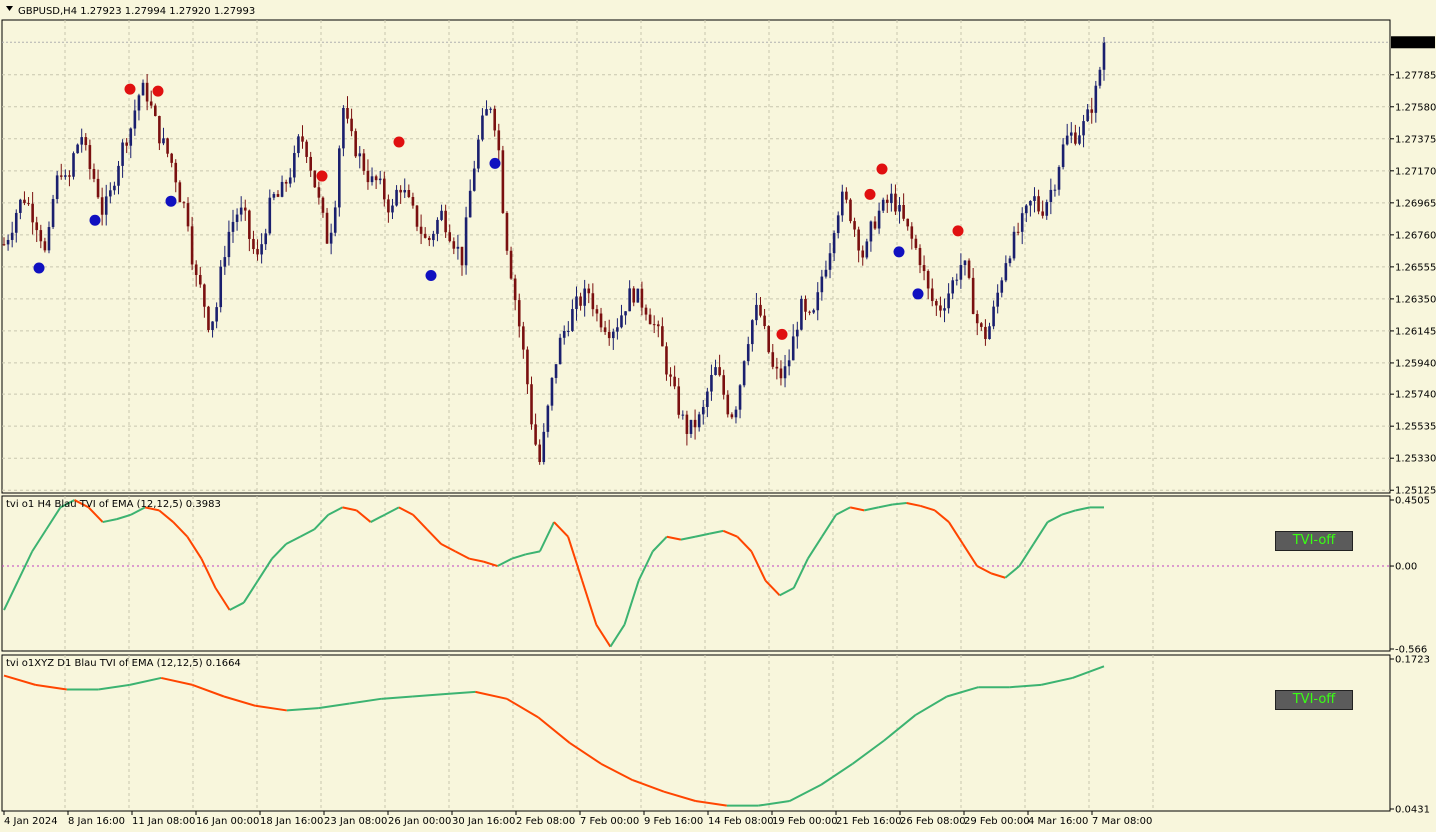 This screenshot has height=832, width=1436. I want to click on y-tick-label: 0.1723, so click(1412, 660).